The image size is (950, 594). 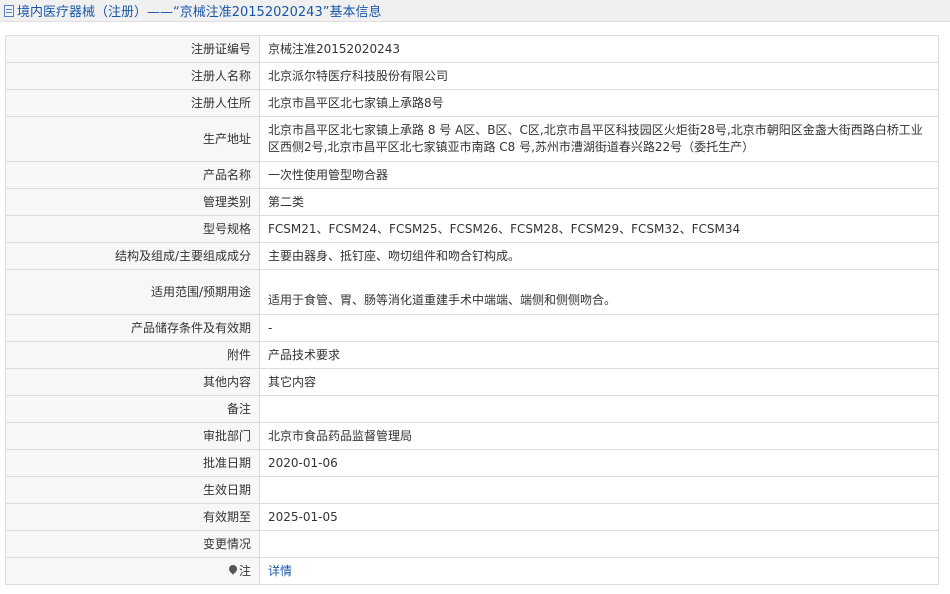 I want to click on page-header: 境内医疗器械（注册）——“京械注准20152020243”基本信息, so click(x=475, y=11).